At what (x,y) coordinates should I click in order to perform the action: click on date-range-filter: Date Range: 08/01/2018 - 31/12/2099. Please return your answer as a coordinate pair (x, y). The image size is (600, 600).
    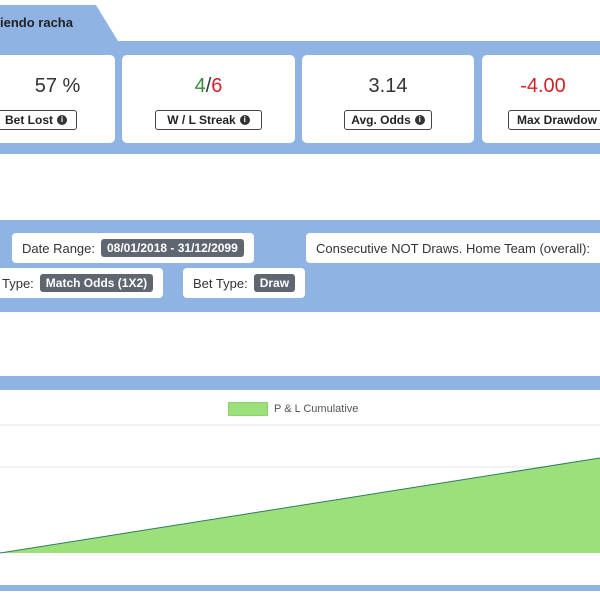
    Looking at the image, I should click on (133, 248).